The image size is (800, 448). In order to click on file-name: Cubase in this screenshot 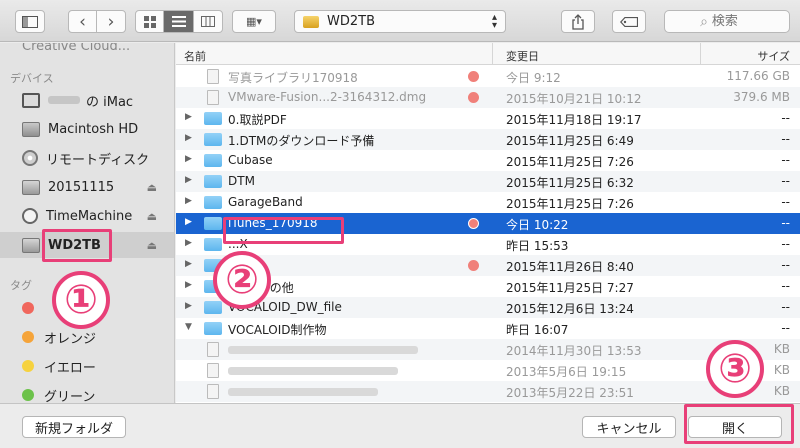, I will do `click(250, 160)`.